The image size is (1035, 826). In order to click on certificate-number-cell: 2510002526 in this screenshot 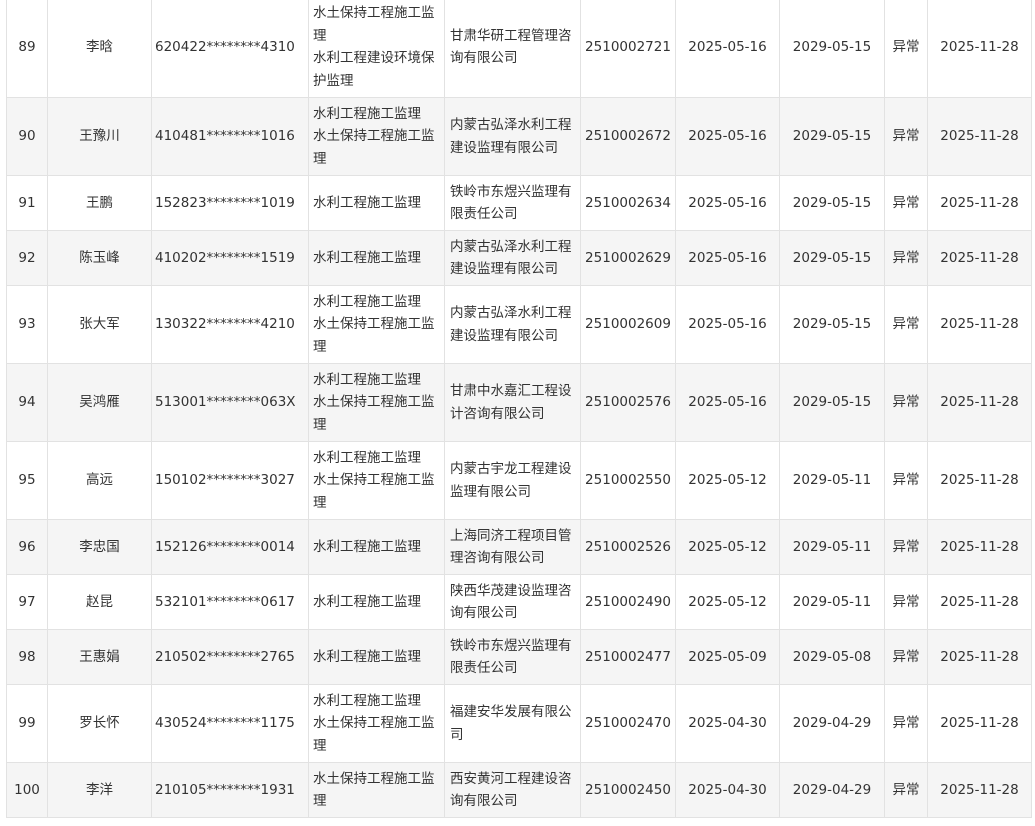, I will do `click(628, 547)`.